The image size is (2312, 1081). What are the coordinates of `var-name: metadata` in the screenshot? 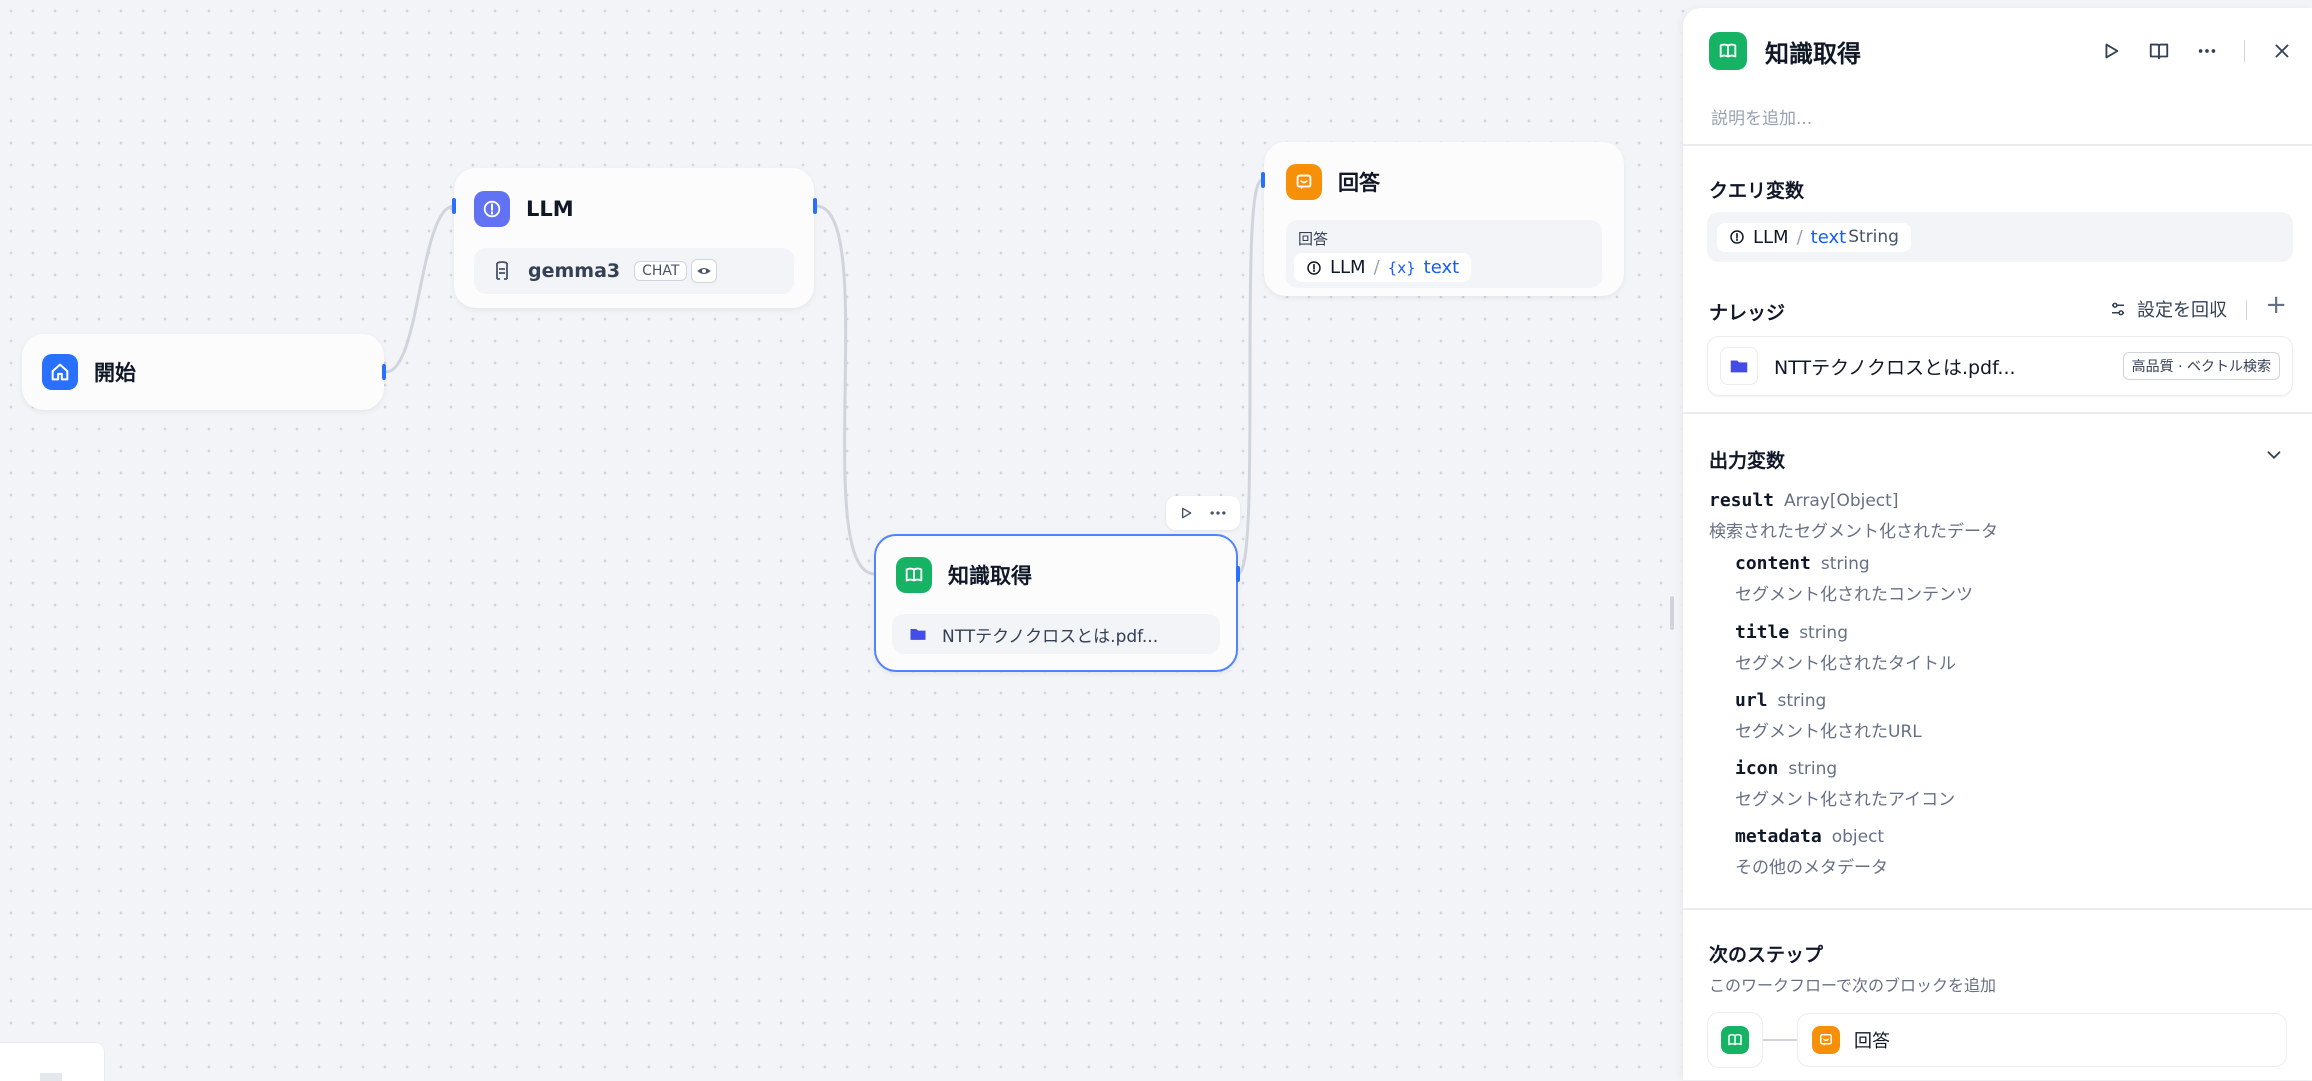 It's located at (1778, 836).